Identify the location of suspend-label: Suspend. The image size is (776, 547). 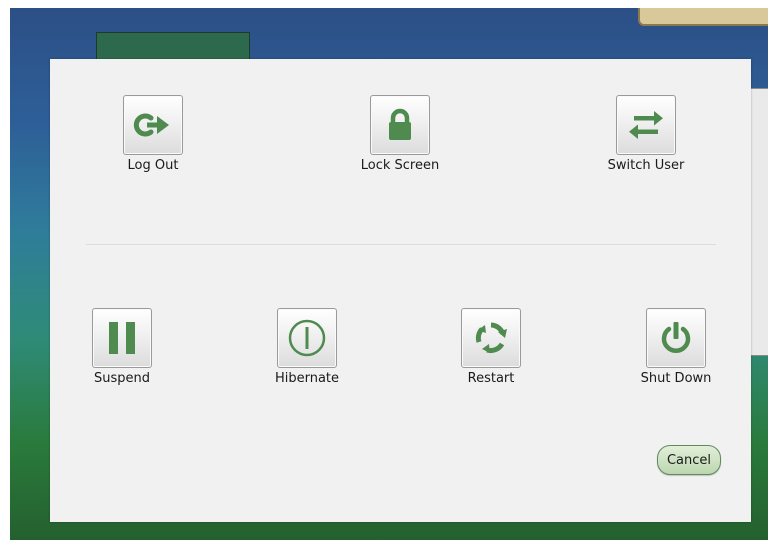
(121, 378).